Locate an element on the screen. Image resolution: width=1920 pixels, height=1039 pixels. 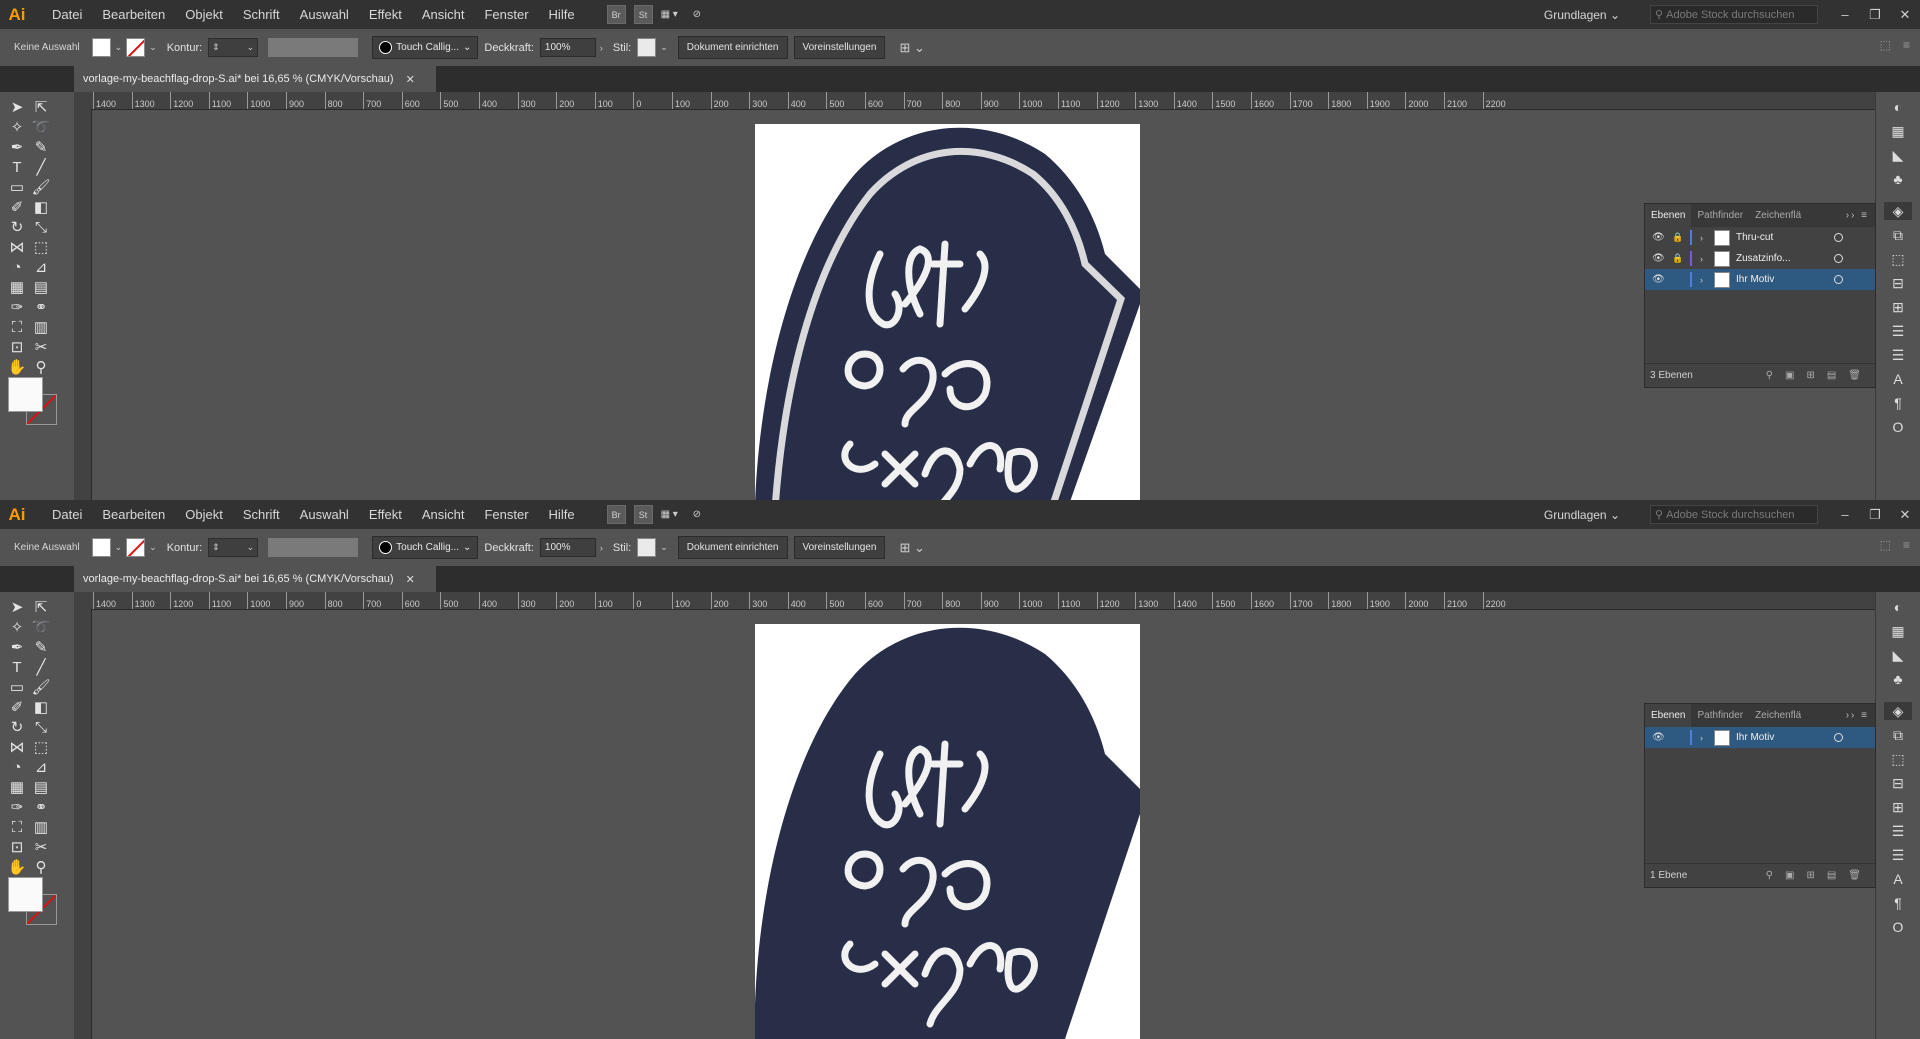
tab-artboards: Zeichenflä is located at coordinates (1778, 215).